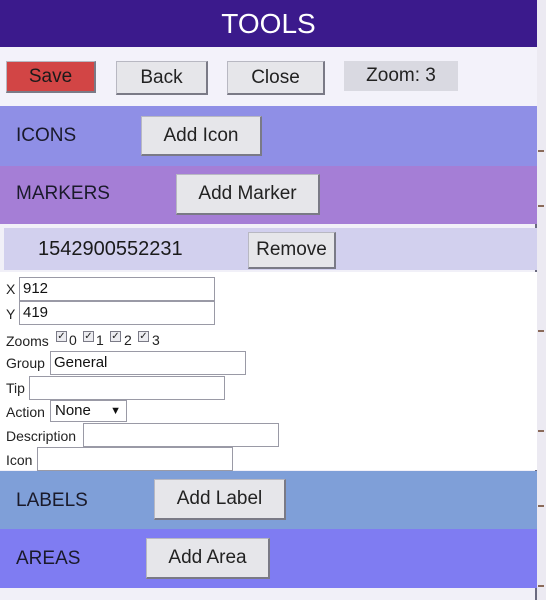 The image size is (546, 600). Describe the element at coordinates (248, 194) in the screenshot. I see `add-marker-button: Add Marker` at that location.